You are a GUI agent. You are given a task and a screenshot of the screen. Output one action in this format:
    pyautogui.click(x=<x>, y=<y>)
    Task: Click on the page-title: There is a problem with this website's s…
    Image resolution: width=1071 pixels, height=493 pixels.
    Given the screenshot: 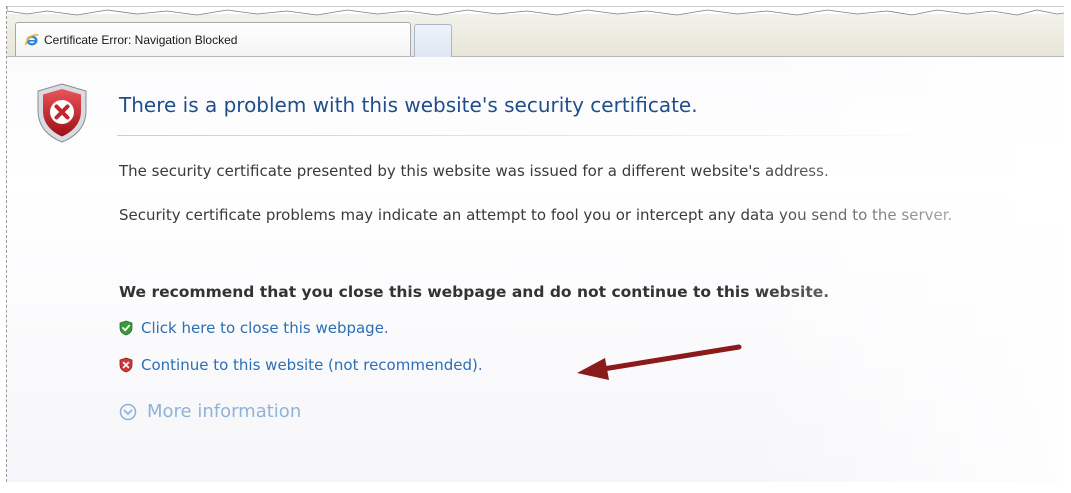 What is the action you would take?
    pyautogui.click(x=408, y=105)
    